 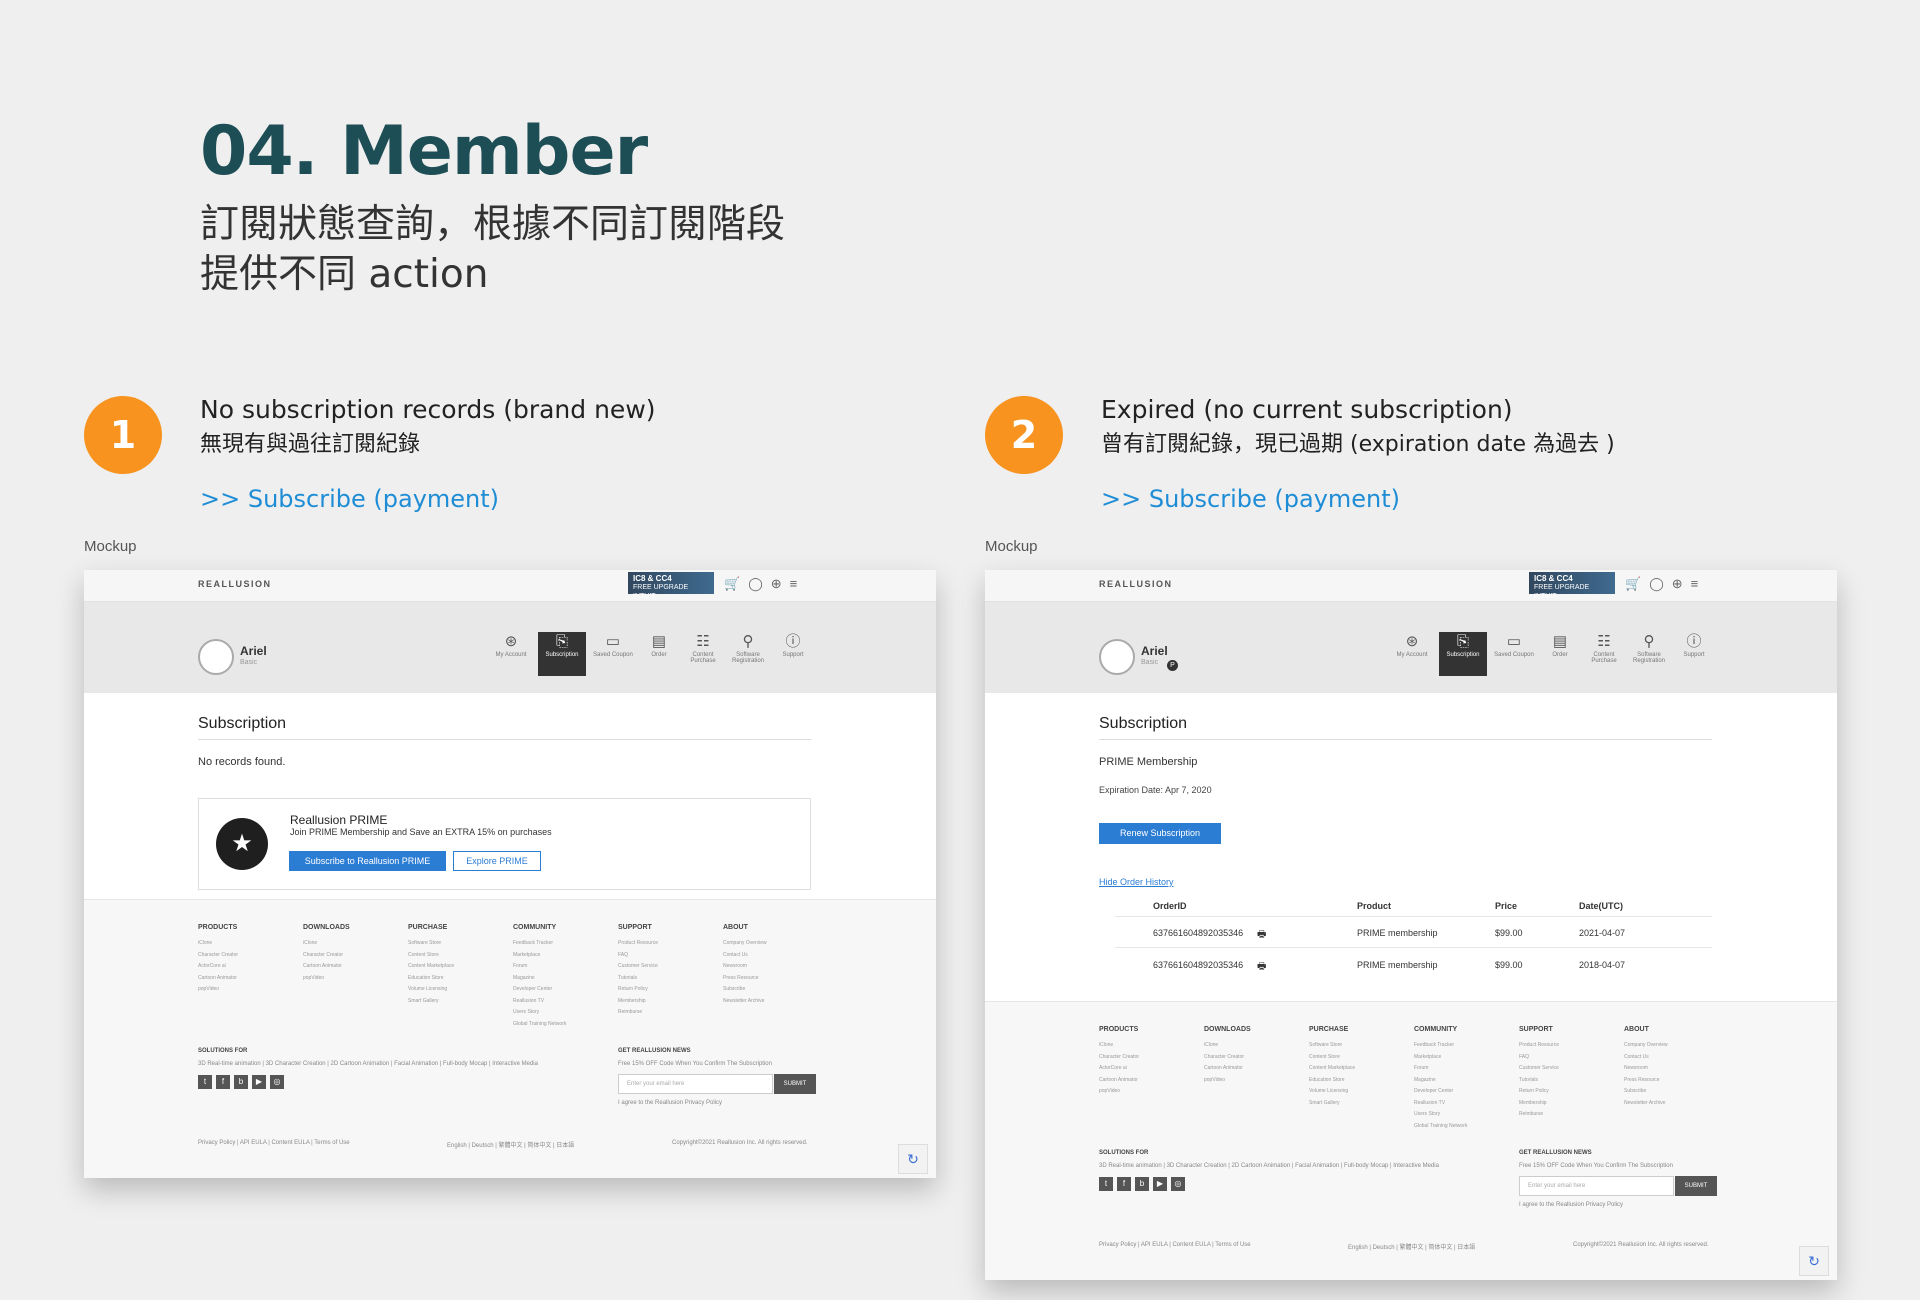 I want to click on footer-link: Content Marketplace, so click(x=1359, y=1069).